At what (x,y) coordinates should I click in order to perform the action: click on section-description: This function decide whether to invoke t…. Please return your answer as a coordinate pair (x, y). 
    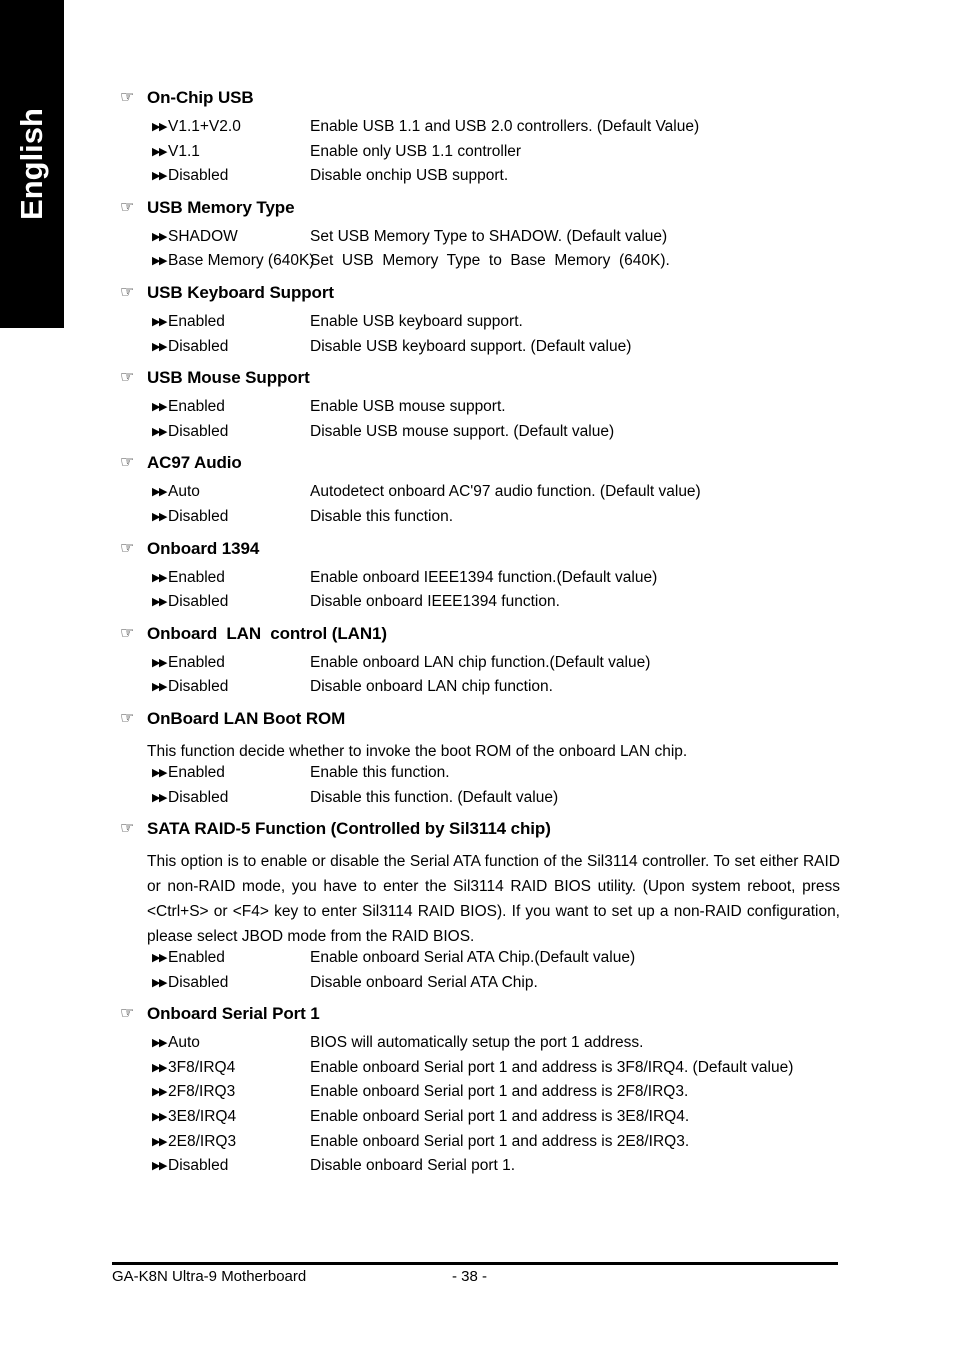
    Looking at the image, I should click on (417, 751).